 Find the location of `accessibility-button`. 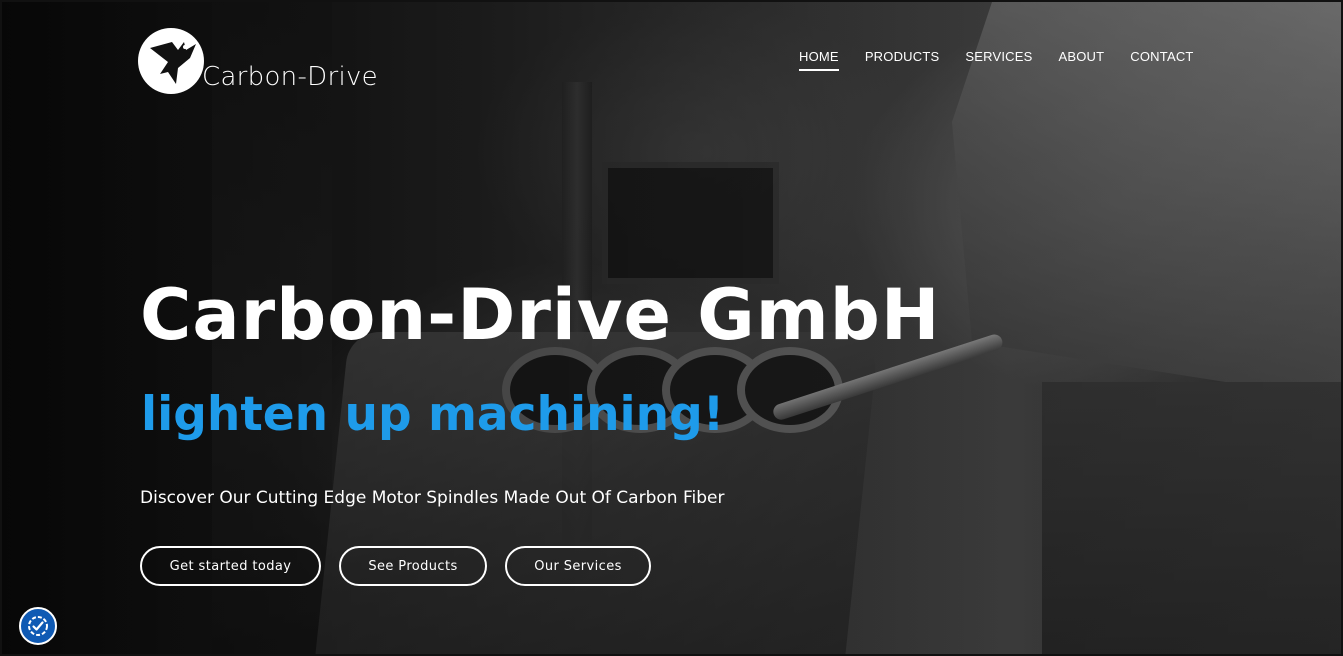

accessibility-button is located at coordinates (38, 626).